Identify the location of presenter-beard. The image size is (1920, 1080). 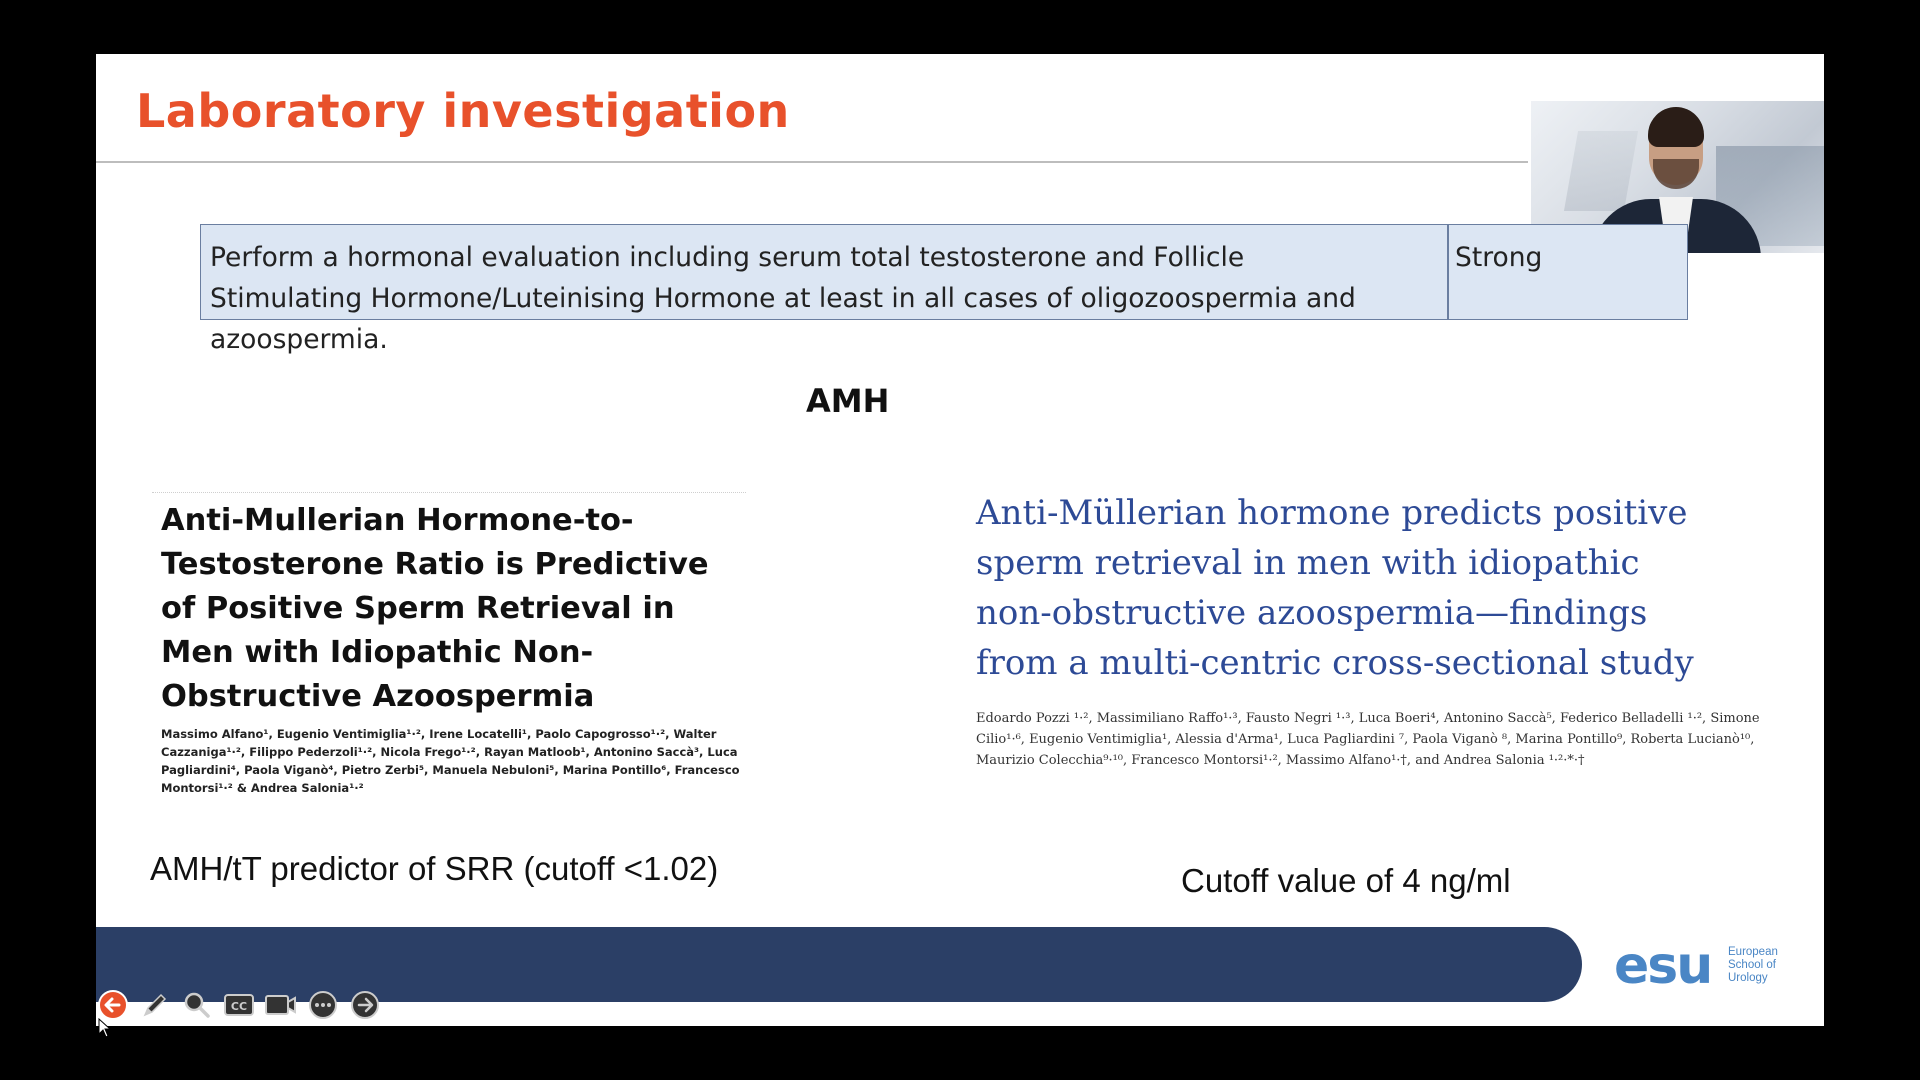
(1676, 174).